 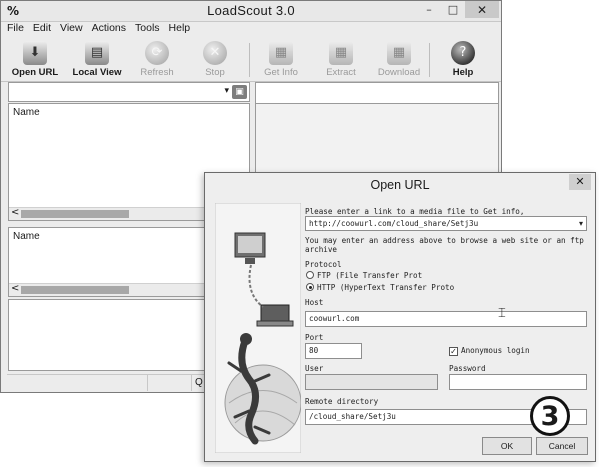 I want to click on open-url-icon: ⬇, so click(x=35, y=53).